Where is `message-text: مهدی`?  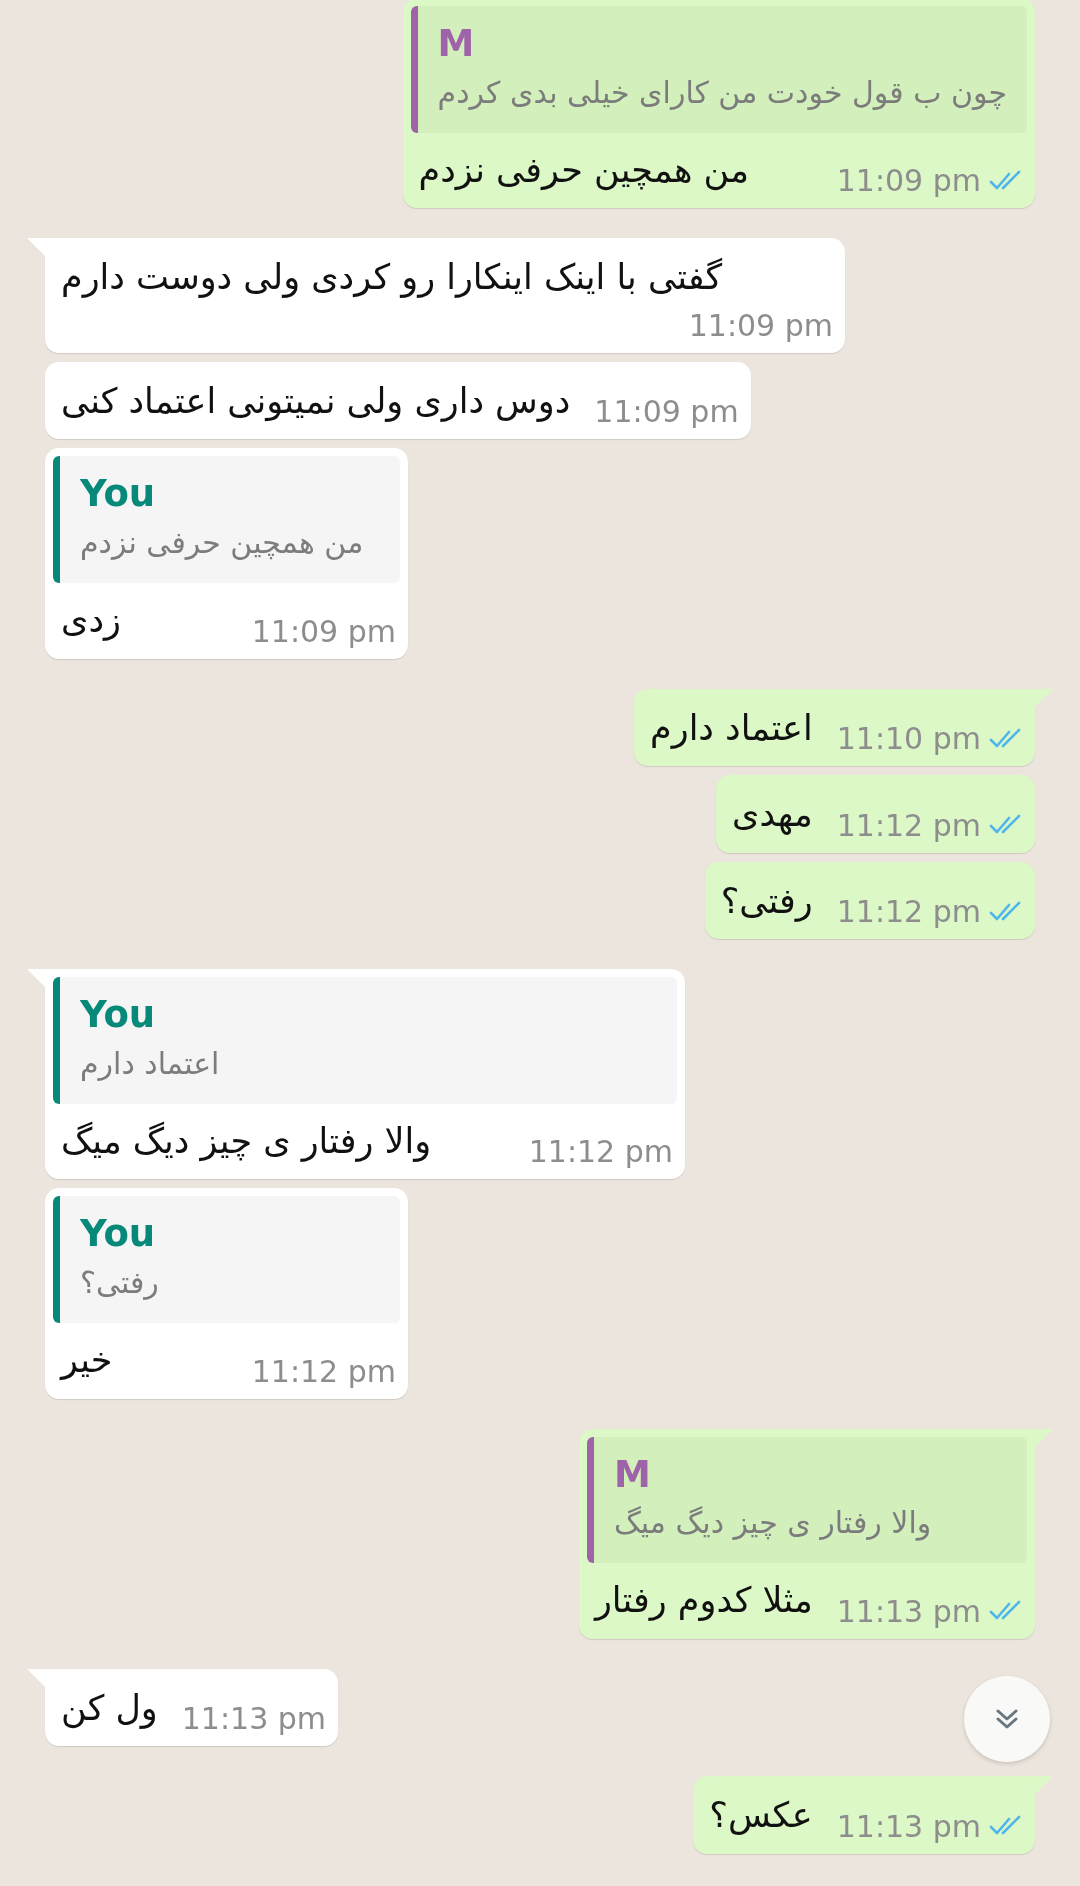 message-text: مهدی is located at coordinates (772, 815).